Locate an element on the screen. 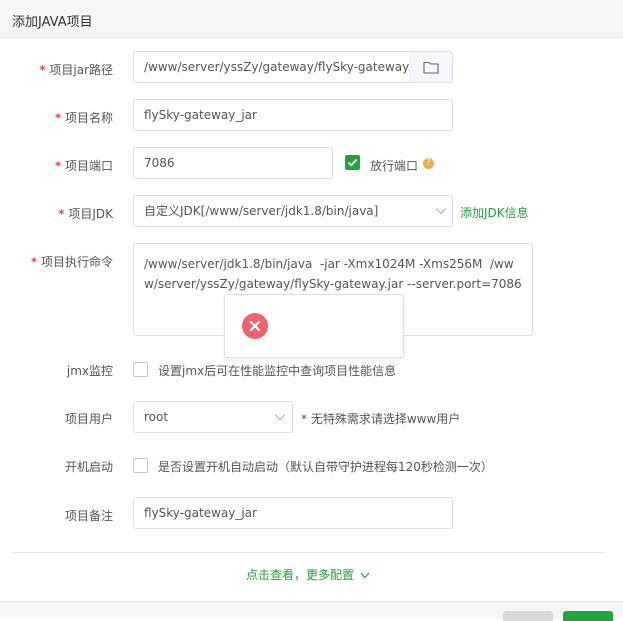 This screenshot has width=623, height=621. project-name-input: flySky-gateway_jar is located at coordinates (293, 115).